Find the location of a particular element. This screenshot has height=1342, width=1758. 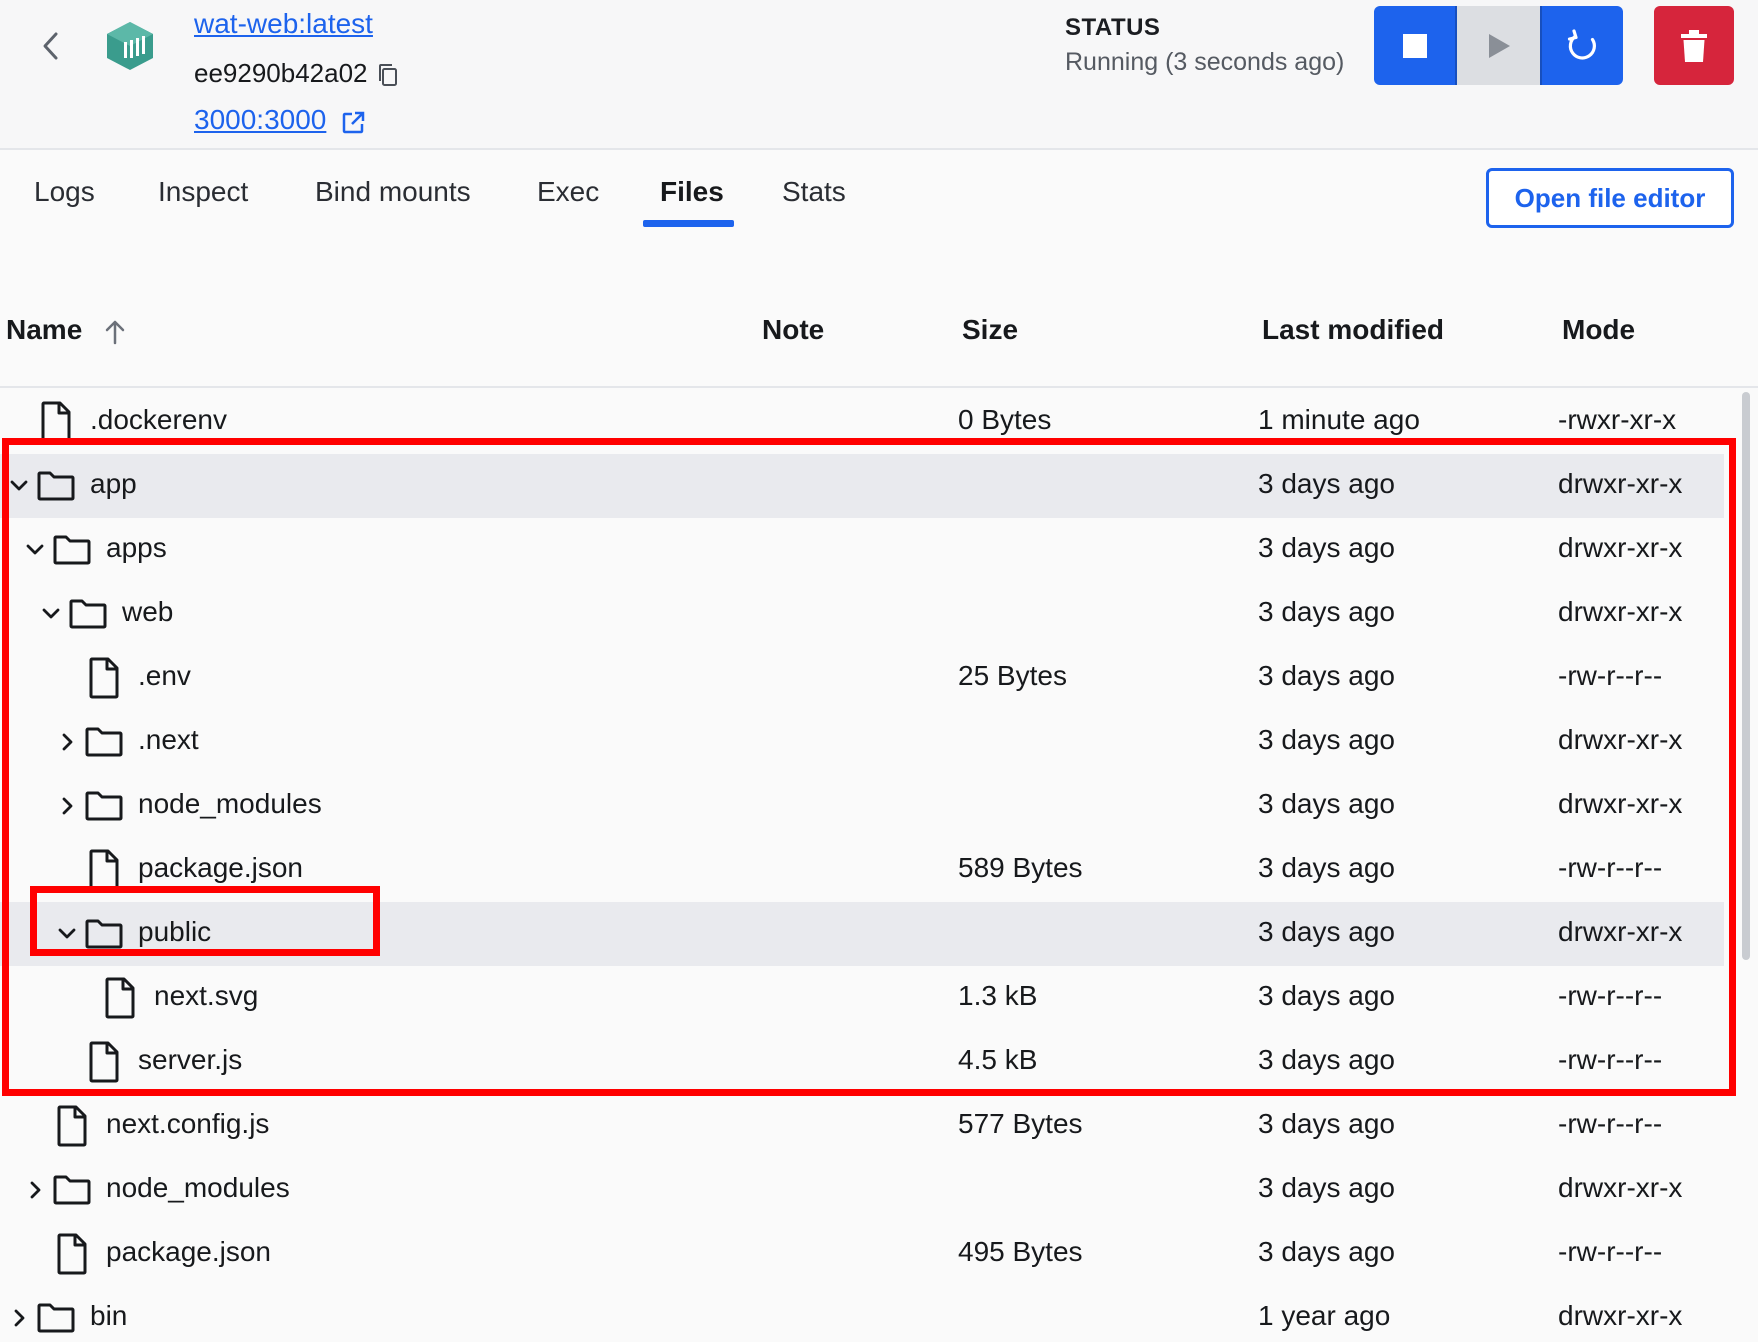

stop-icon is located at coordinates (1414, 45).